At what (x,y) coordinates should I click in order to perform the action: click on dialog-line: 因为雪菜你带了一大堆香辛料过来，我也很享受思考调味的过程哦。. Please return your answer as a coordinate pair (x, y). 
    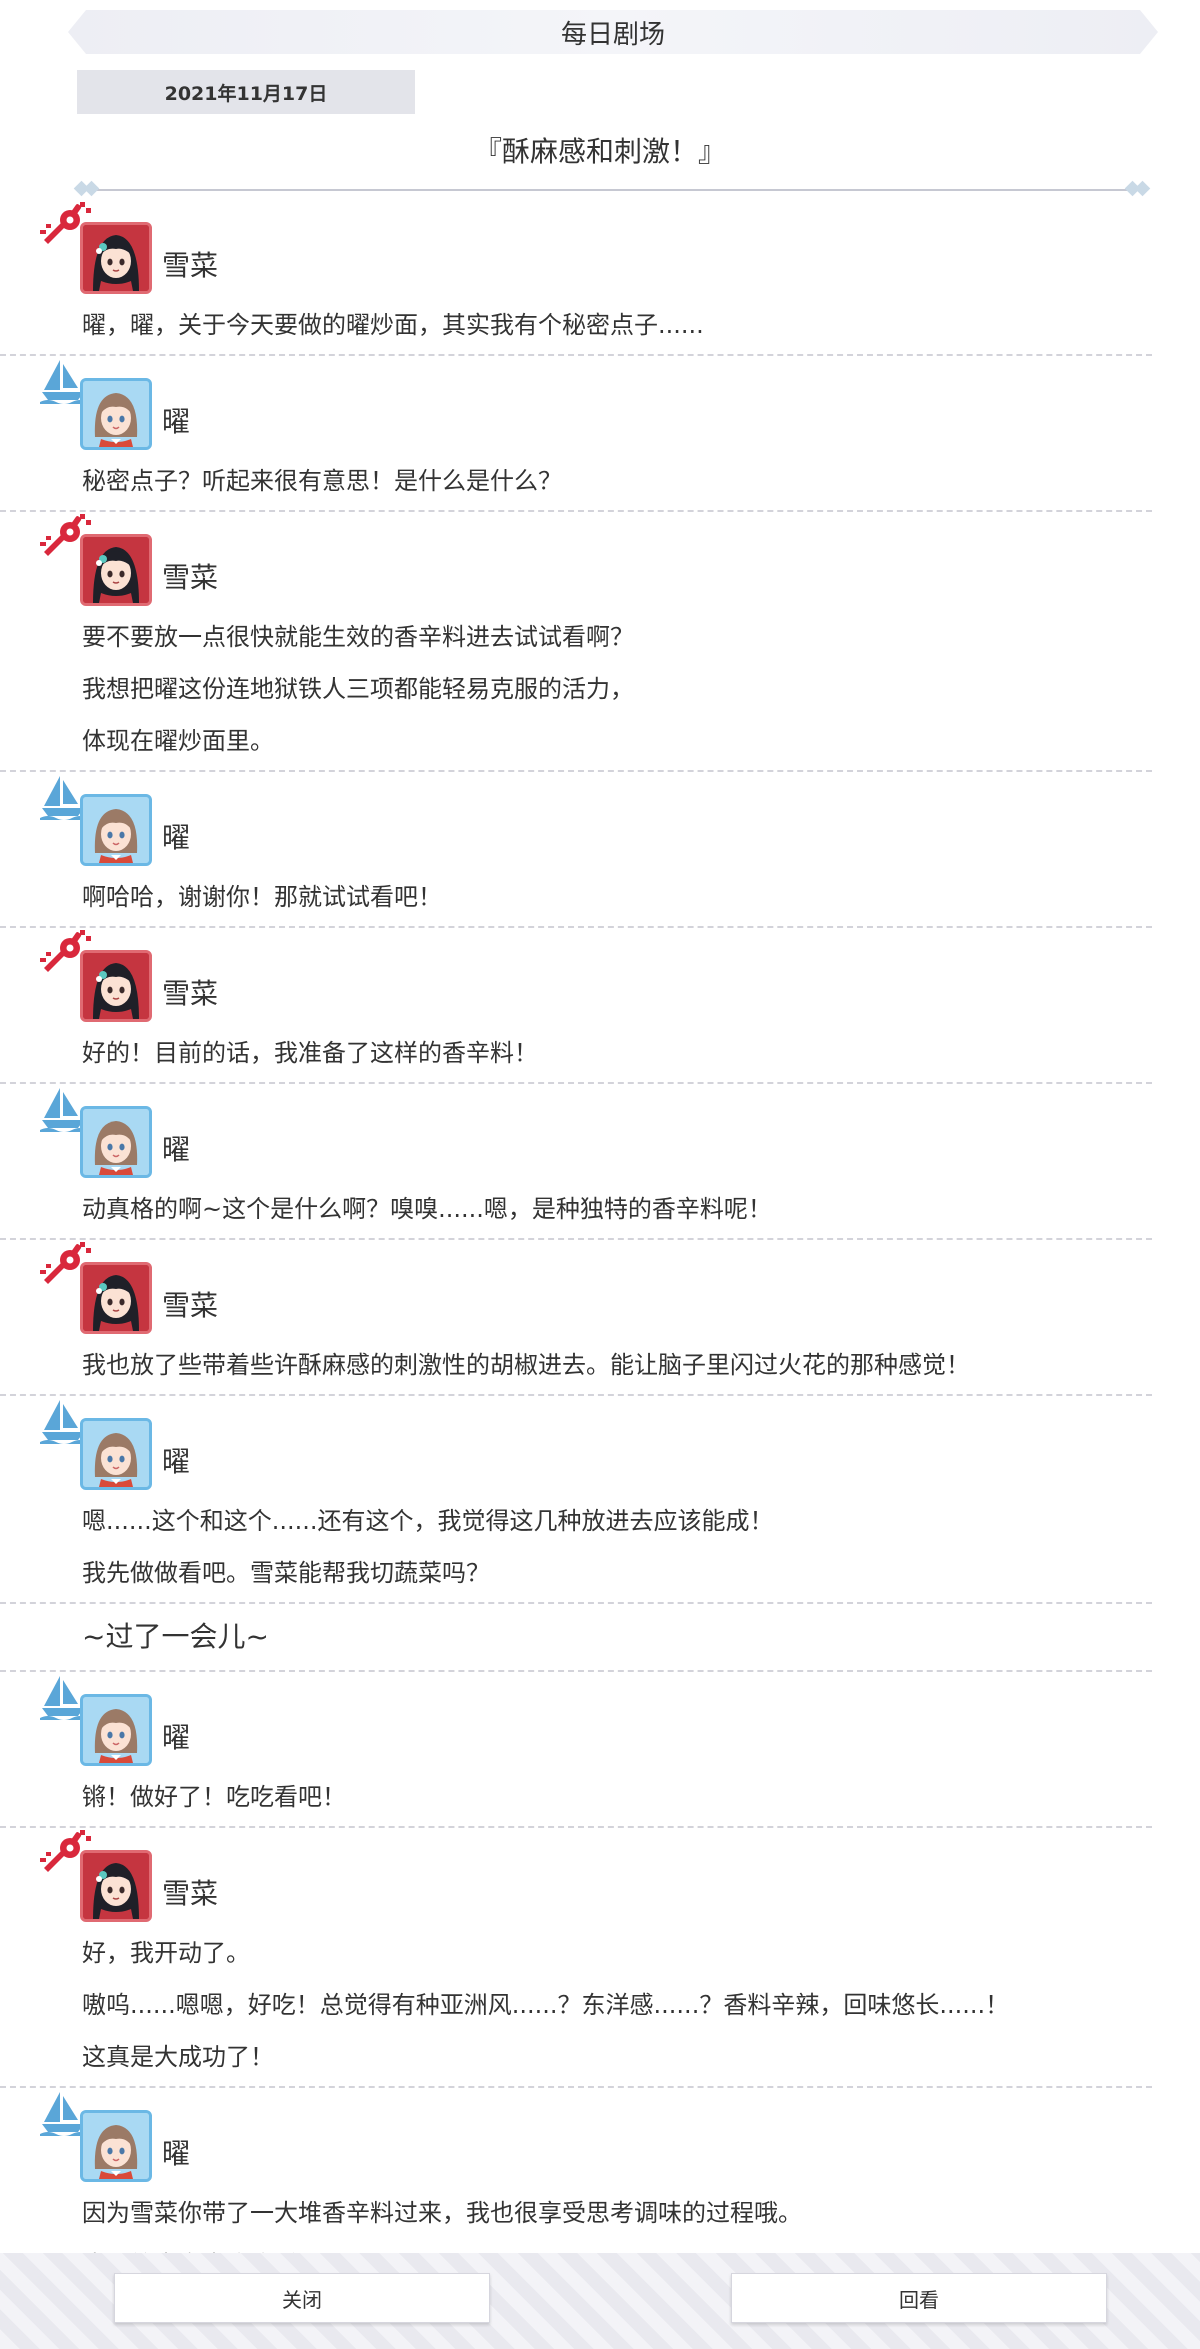
    Looking at the image, I should click on (442, 2213).